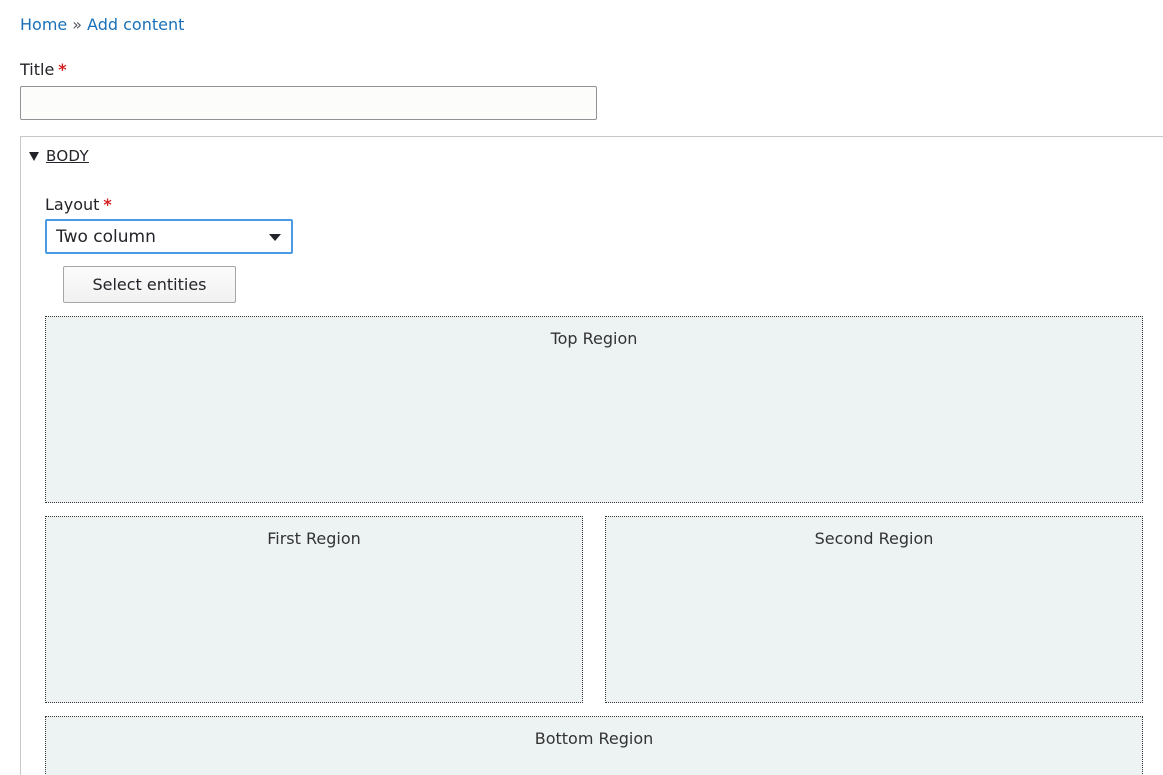 This screenshot has height=775, width=1163. What do you see at coordinates (34, 156) in the screenshot?
I see `triangle-down-icon` at bounding box center [34, 156].